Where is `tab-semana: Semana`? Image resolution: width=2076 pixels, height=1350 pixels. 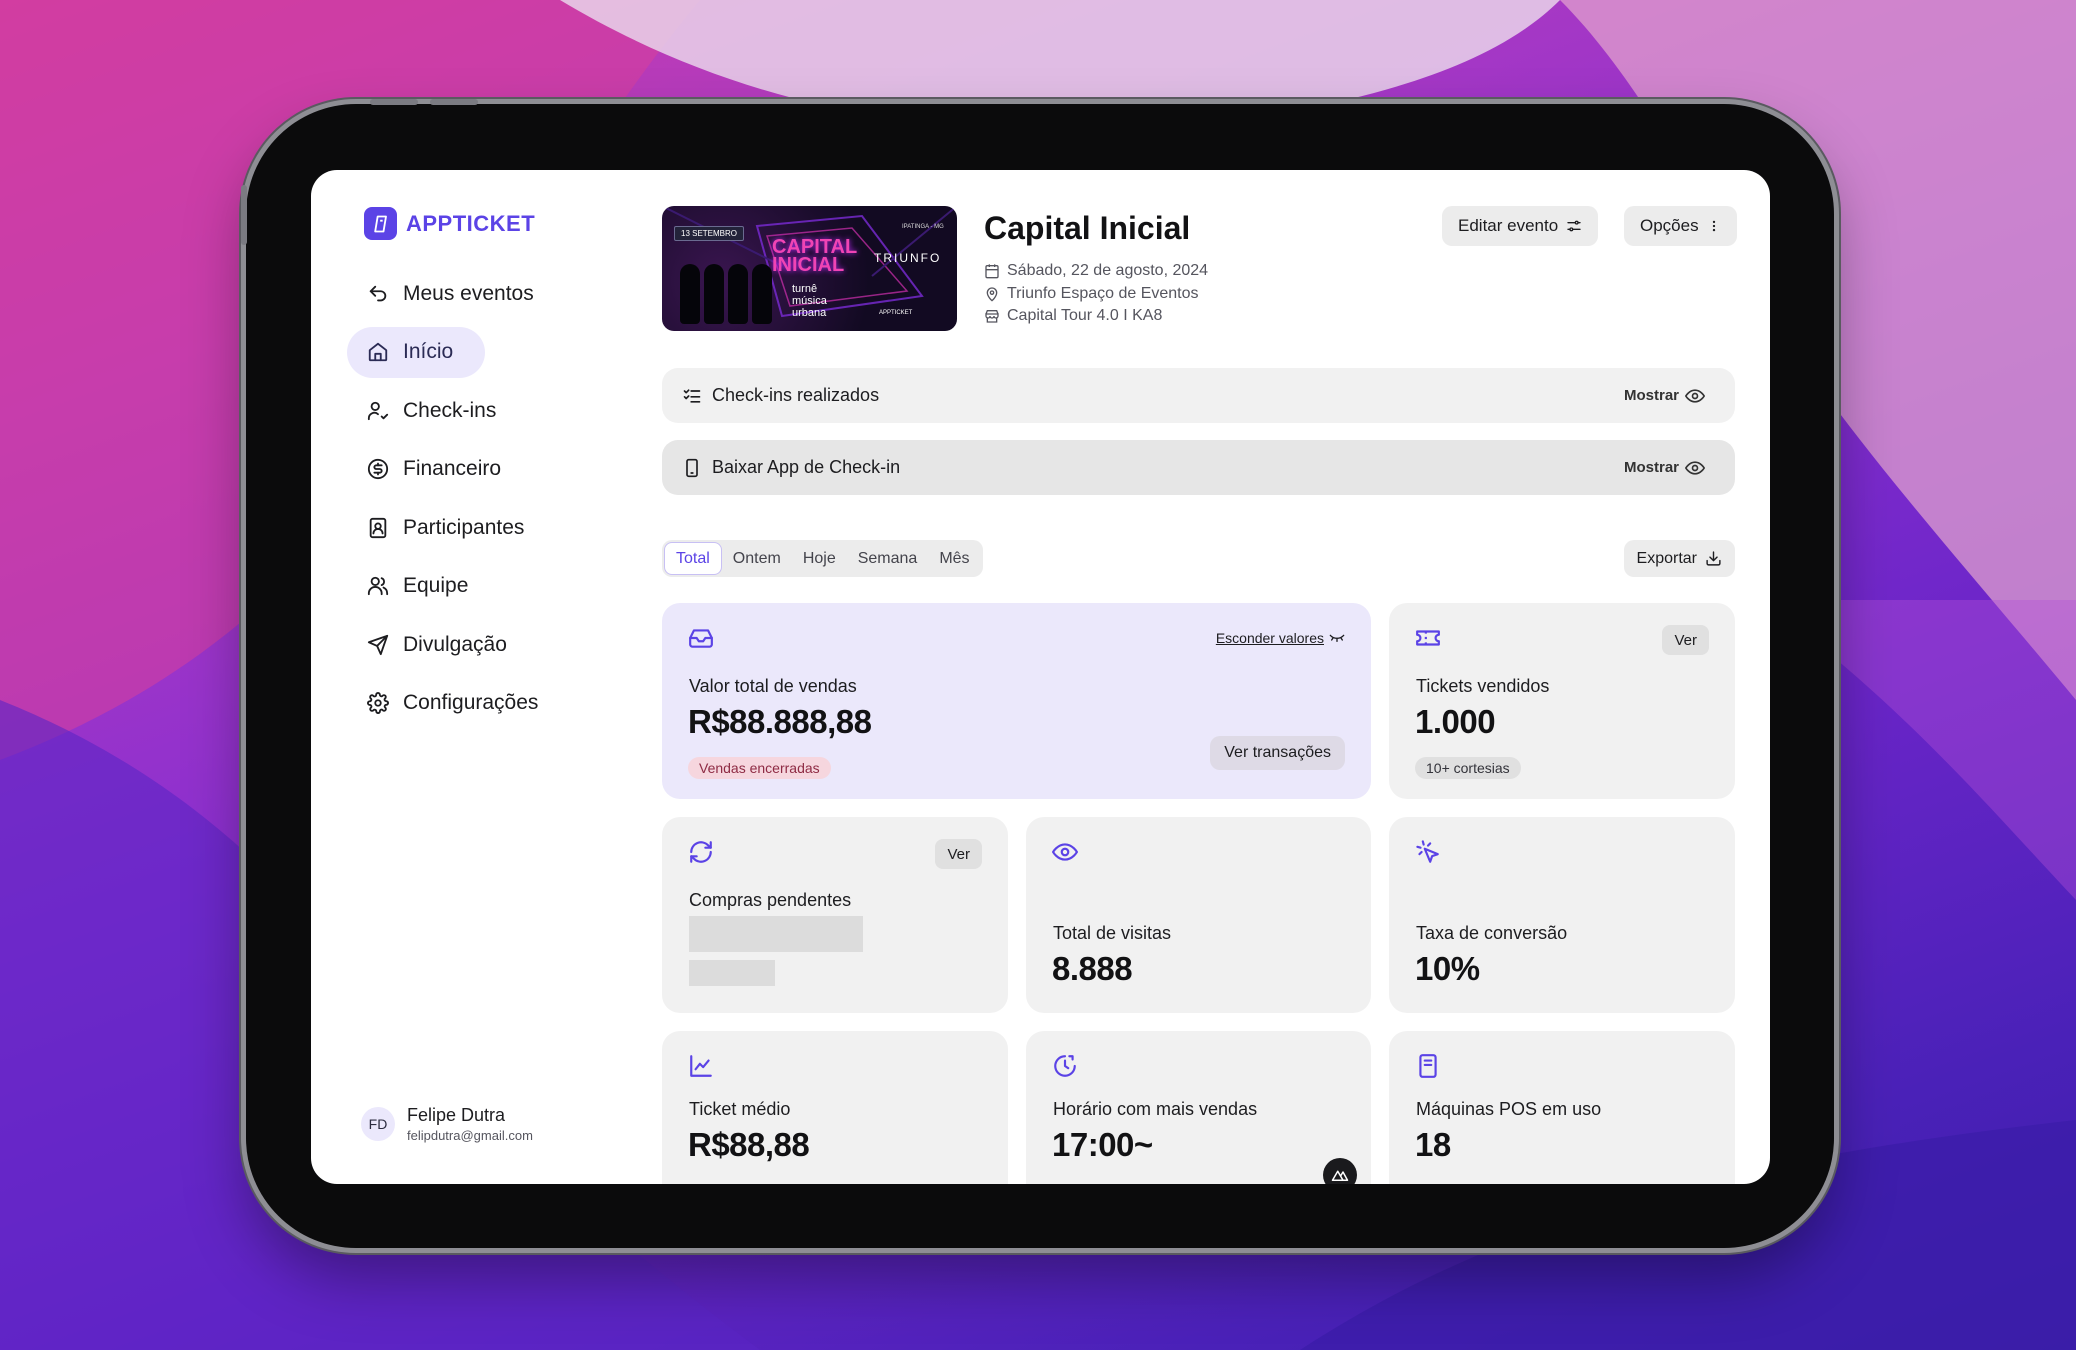 tab-semana: Semana is located at coordinates (888, 558).